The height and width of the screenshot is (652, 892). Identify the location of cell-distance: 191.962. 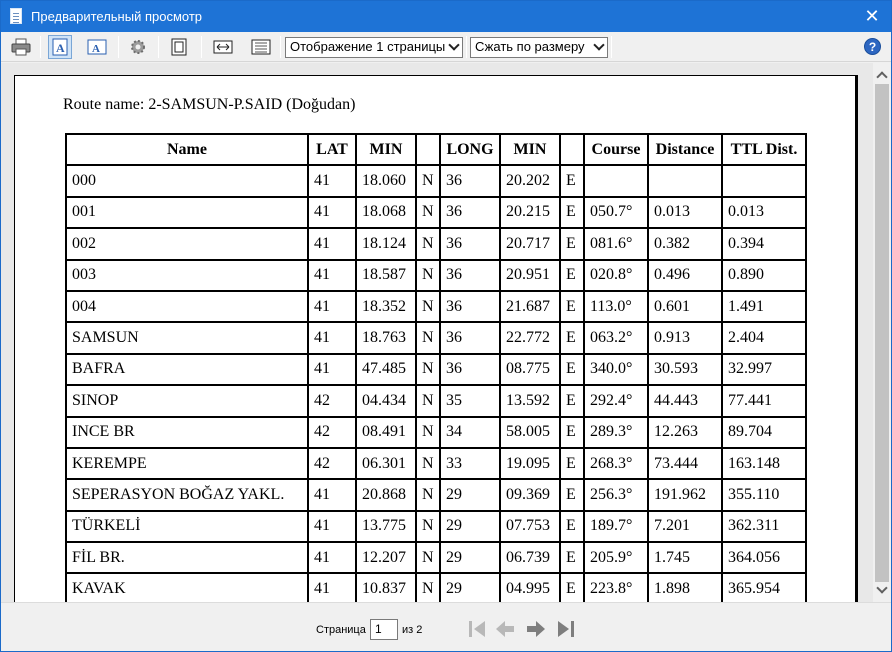
(685, 495).